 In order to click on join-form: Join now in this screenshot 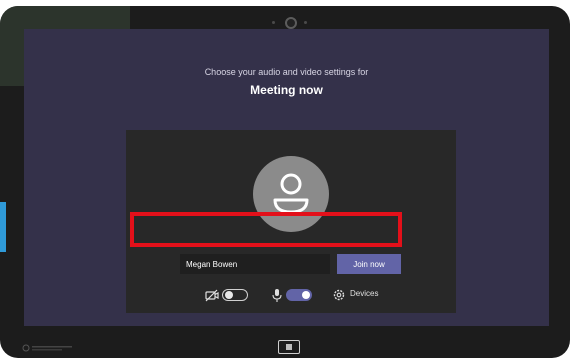, I will do `click(291, 264)`.